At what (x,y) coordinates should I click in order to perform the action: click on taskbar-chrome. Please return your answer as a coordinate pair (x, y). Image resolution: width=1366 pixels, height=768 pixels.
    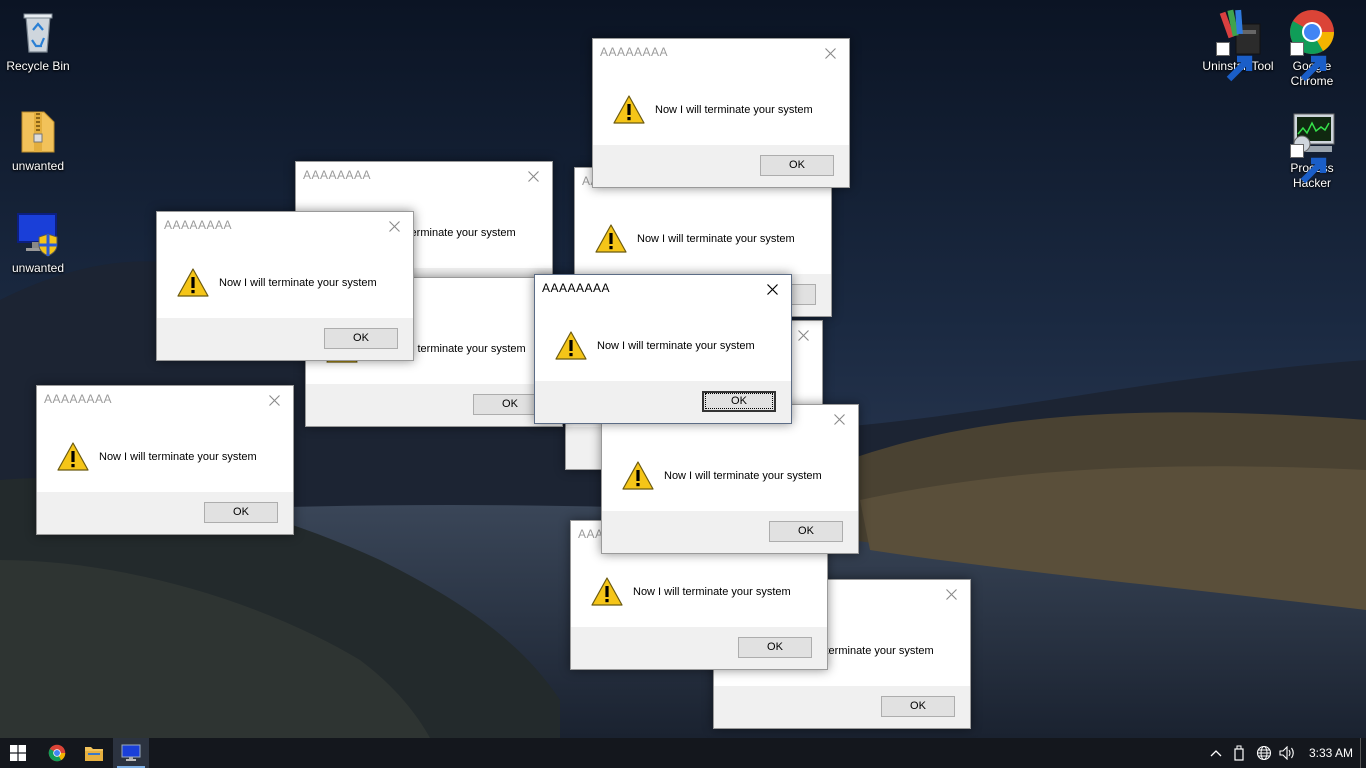
    Looking at the image, I should click on (57, 753).